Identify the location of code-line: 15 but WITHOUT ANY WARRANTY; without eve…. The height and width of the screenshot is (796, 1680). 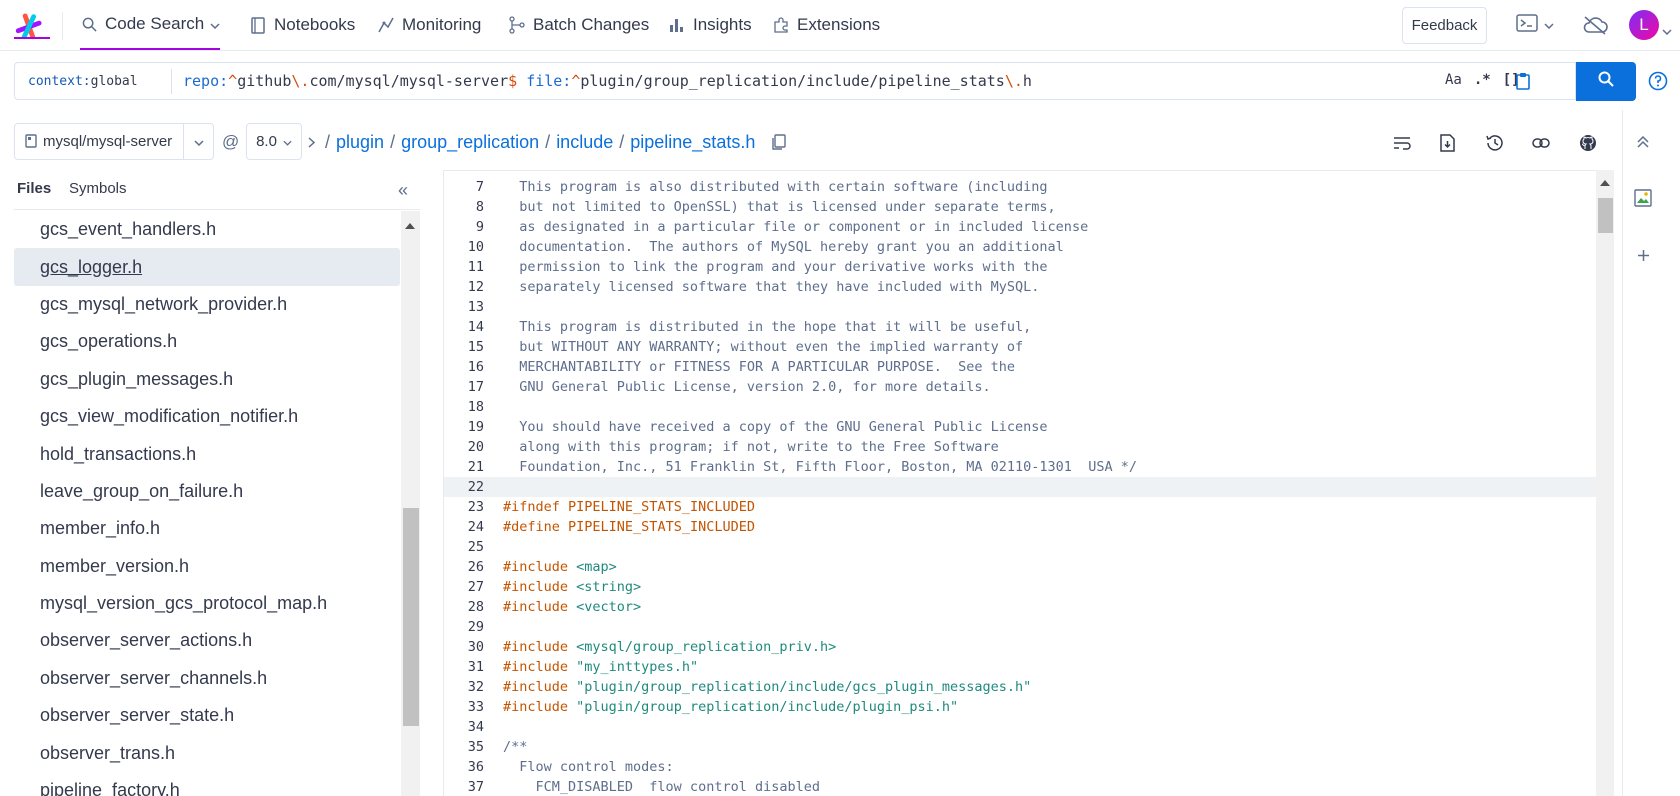
(1020, 347).